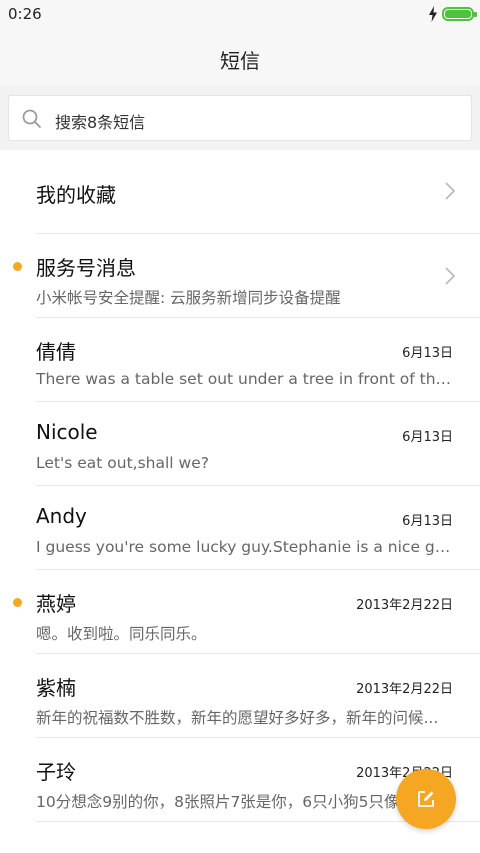 Image resolution: width=480 pixels, height=853 pixels. I want to click on compose-icon, so click(426, 799).